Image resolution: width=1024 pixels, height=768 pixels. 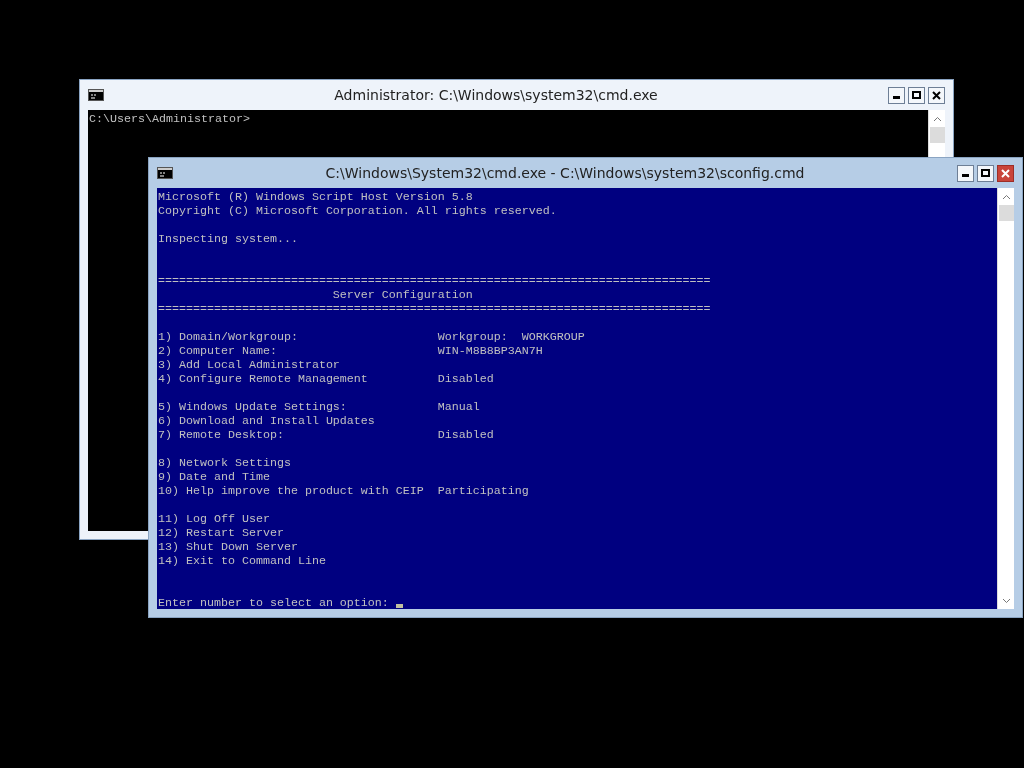 What do you see at coordinates (490, 351) in the screenshot?
I see `option-value: WIN-M8B8BP3AN7H` at bounding box center [490, 351].